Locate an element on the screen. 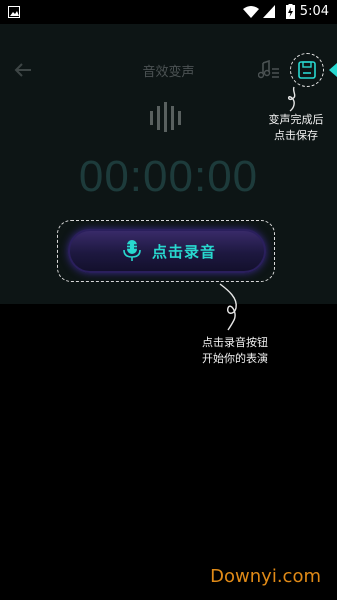 This screenshot has width=337, height=600. record-button: 点击录音 is located at coordinates (167, 251).